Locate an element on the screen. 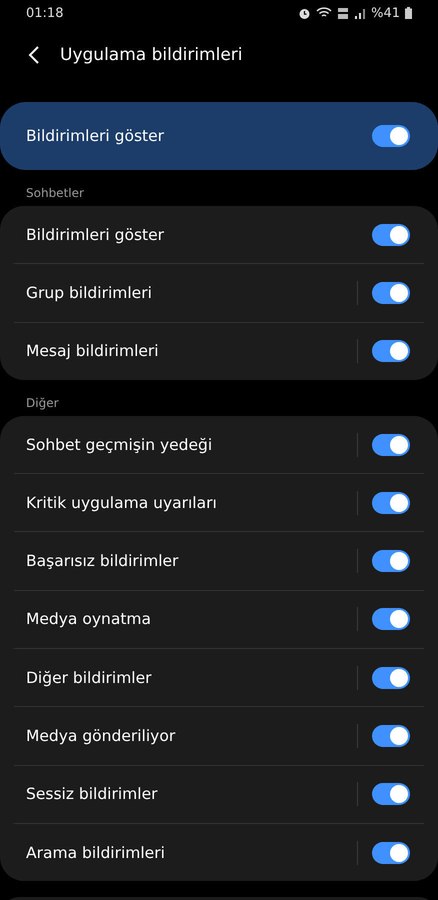 This screenshot has height=900, width=438. battery-icon is located at coordinates (408, 13).